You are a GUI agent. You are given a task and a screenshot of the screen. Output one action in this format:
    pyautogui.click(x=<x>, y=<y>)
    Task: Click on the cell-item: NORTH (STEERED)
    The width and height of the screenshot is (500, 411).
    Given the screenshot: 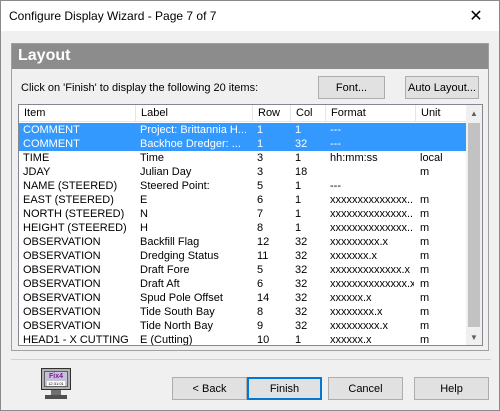 What is the action you would take?
    pyautogui.click(x=74, y=214)
    